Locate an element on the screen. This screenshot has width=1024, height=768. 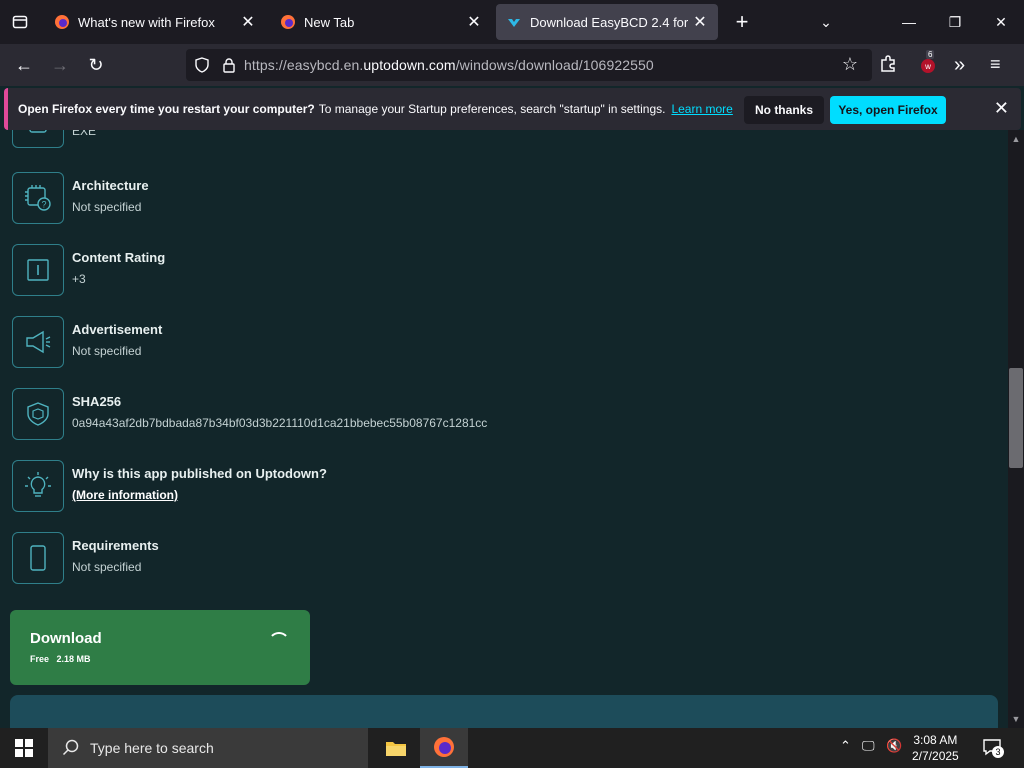
minimize-icon: — is located at coordinates (909, 22).